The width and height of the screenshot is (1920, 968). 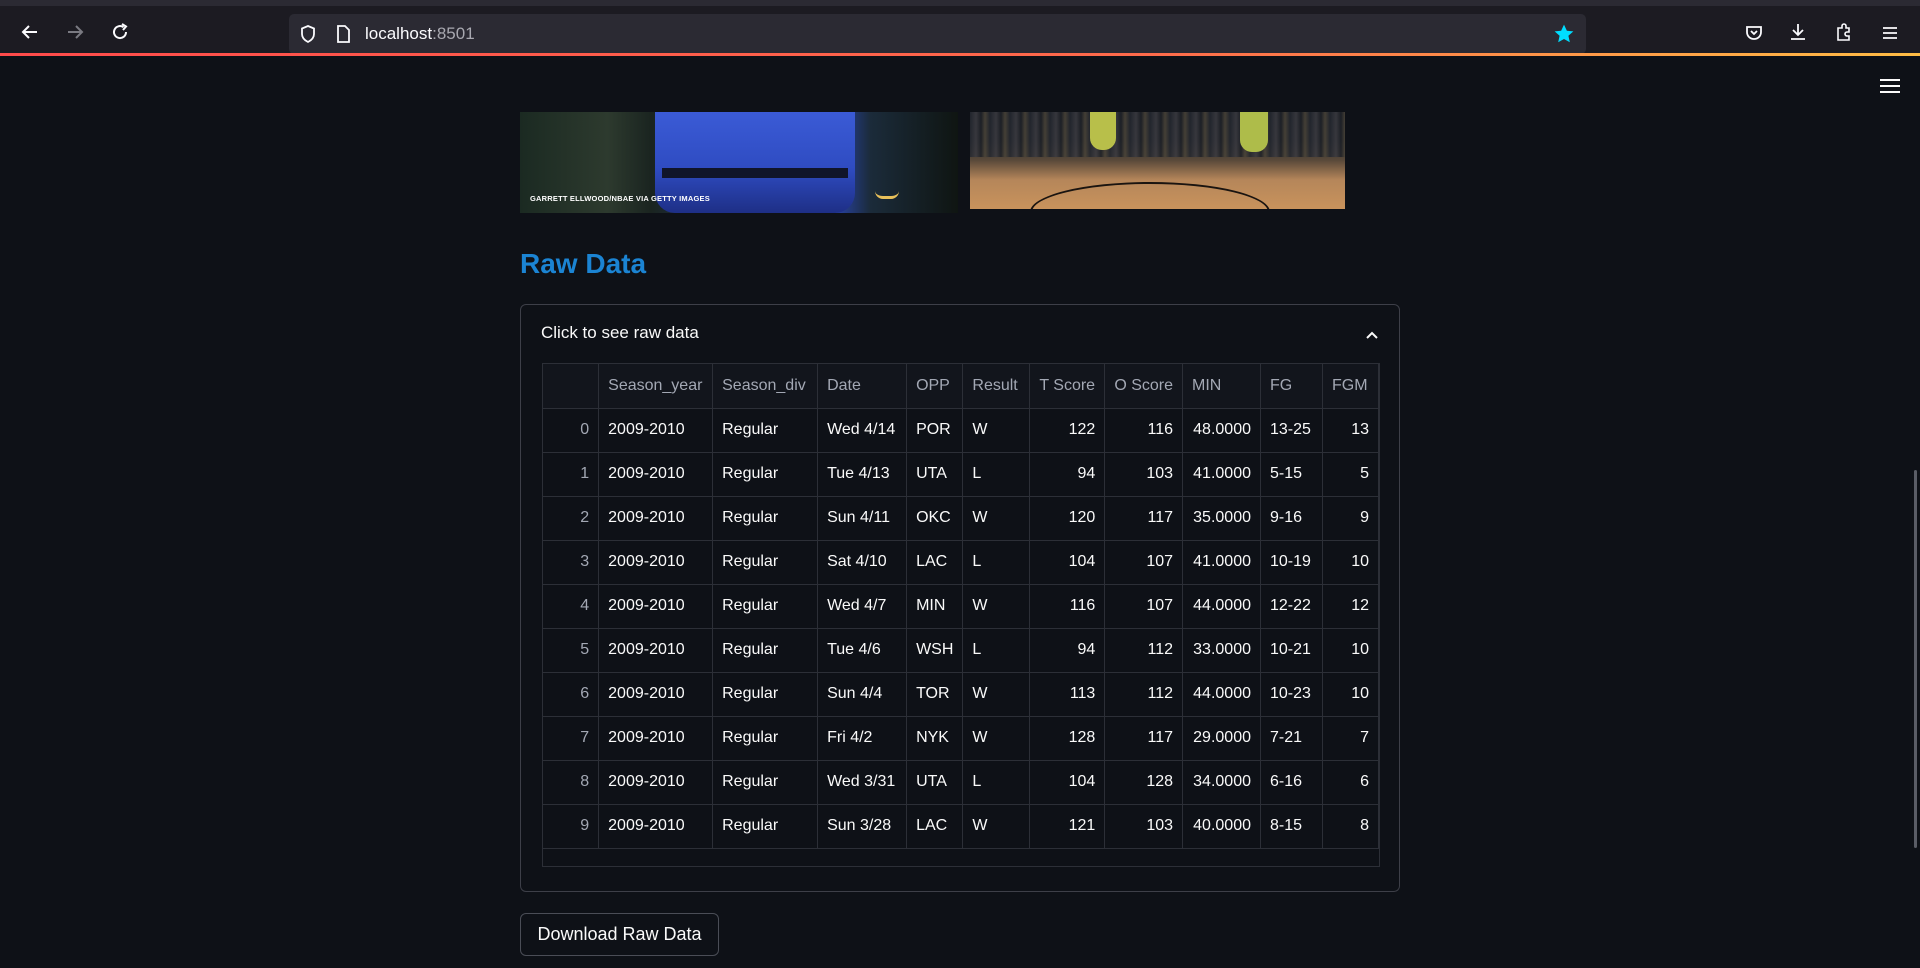 What do you see at coordinates (1844, 32) in the screenshot?
I see `extensions-icon` at bounding box center [1844, 32].